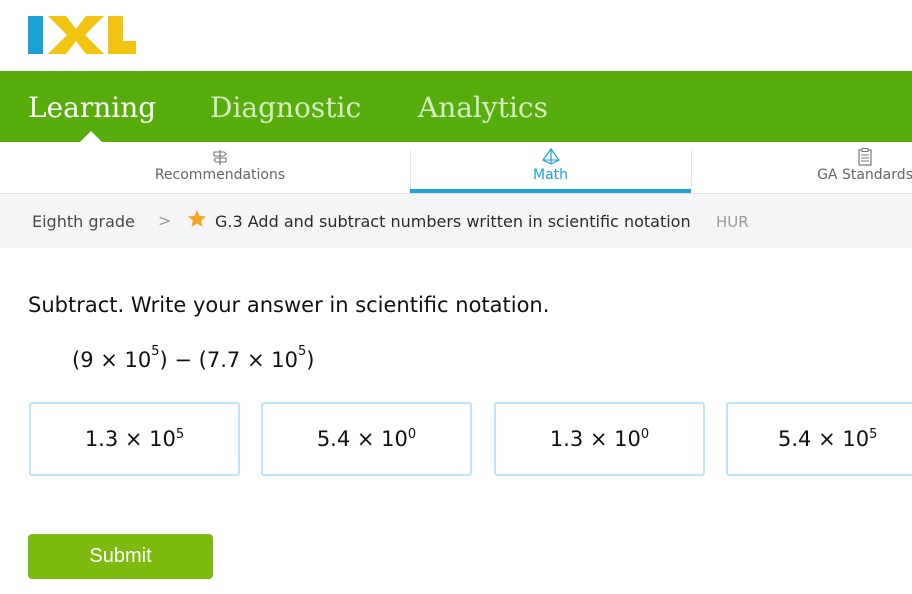  What do you see at coordinates (599, 439) in the screenshot?
I see `answer-choice-3: 1.3 × 10 0` at bounding box center [599, 439].